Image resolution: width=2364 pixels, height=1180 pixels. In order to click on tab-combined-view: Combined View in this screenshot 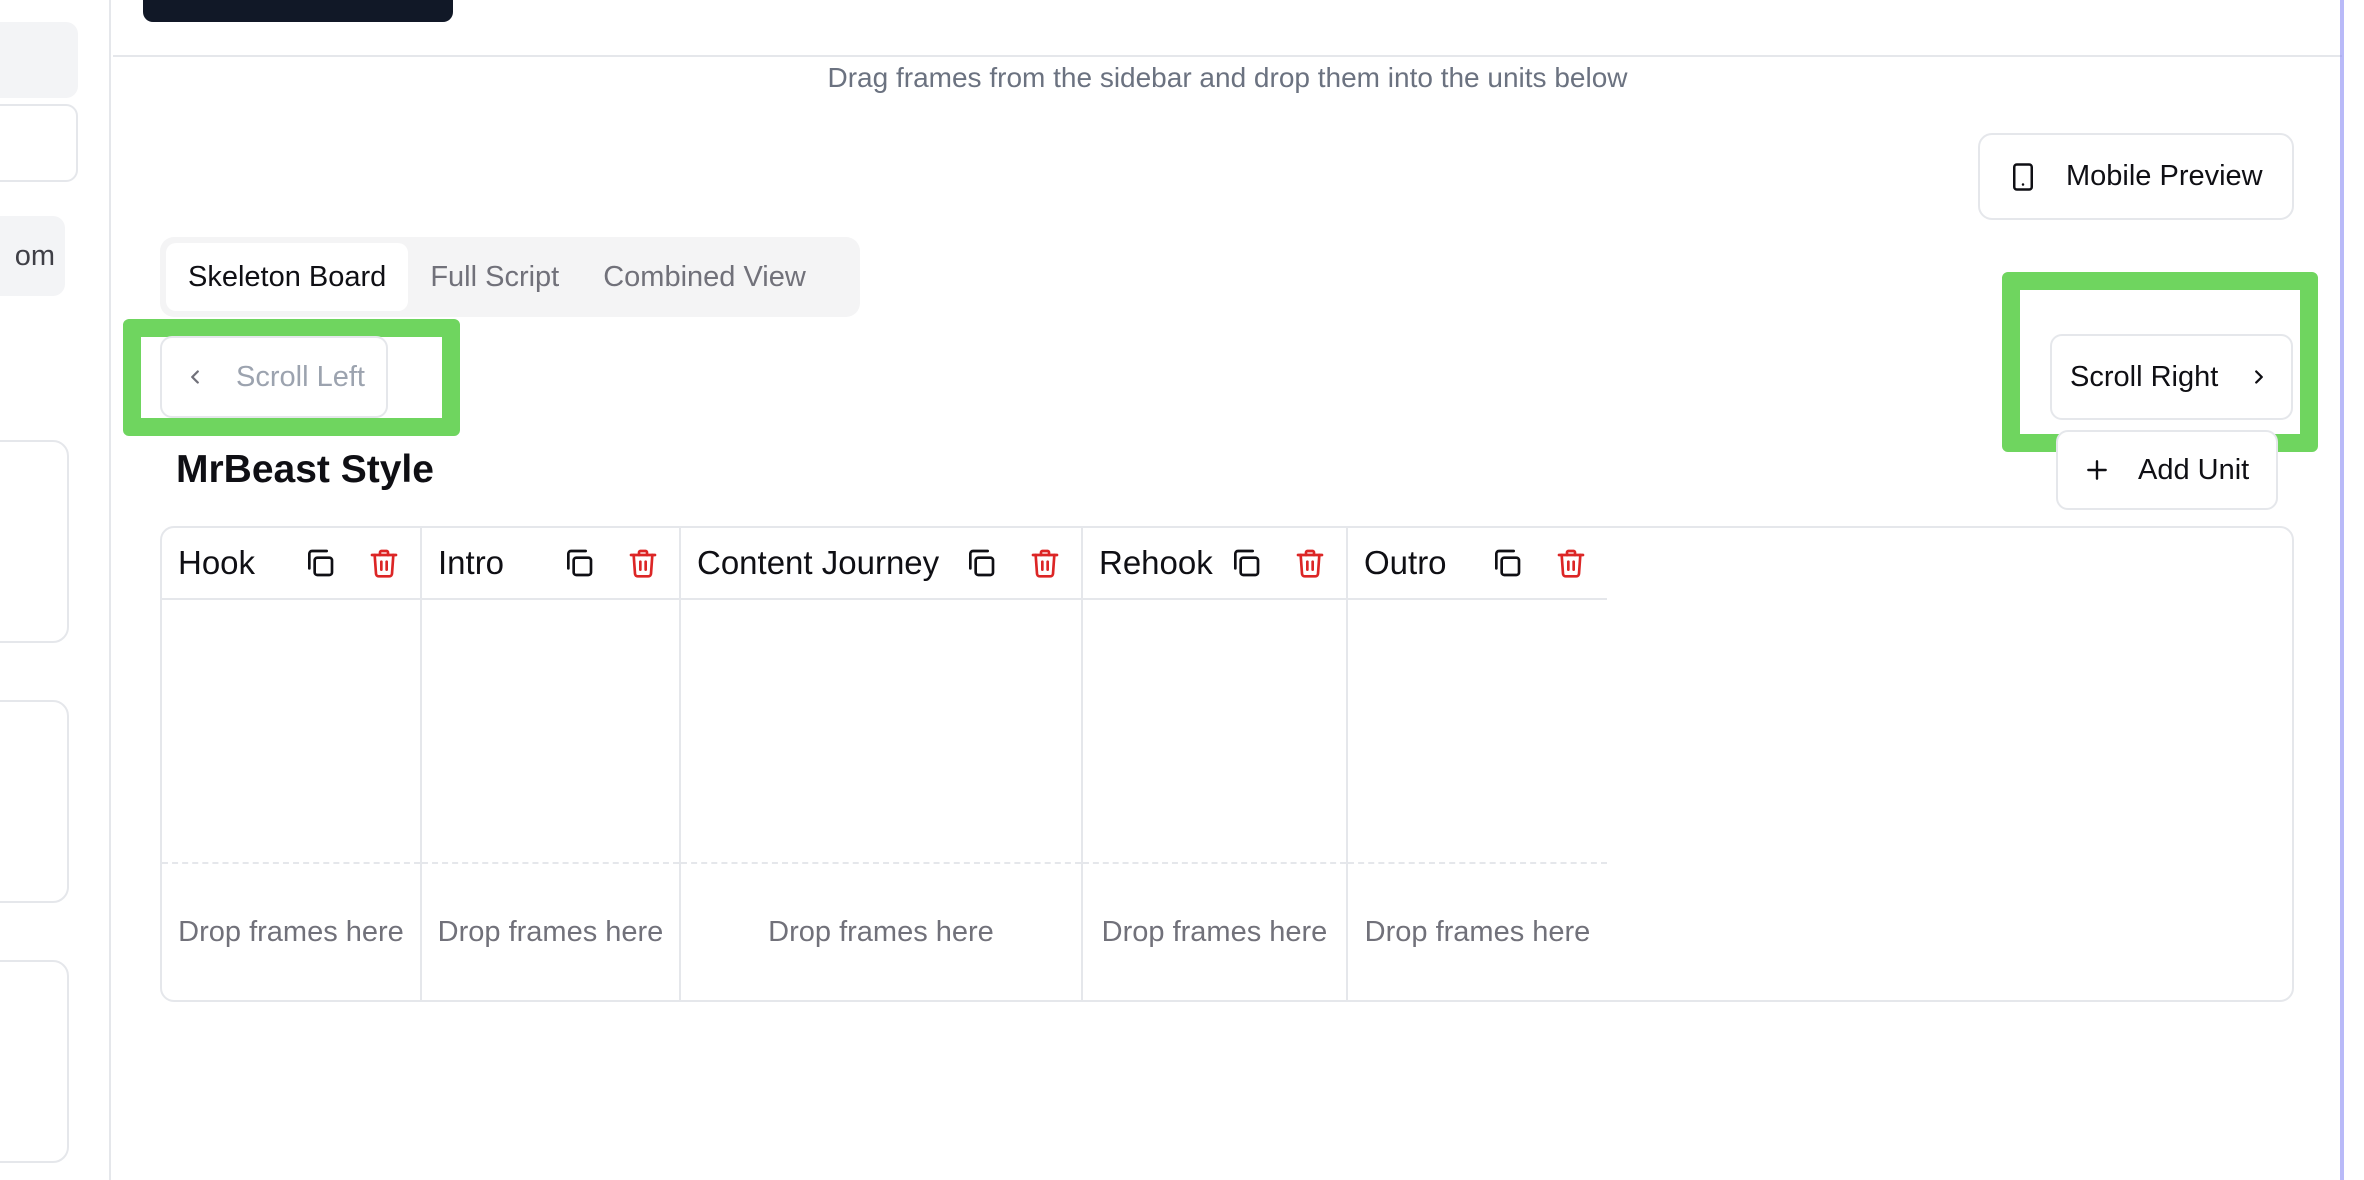, I will do `click(704, 277)`.